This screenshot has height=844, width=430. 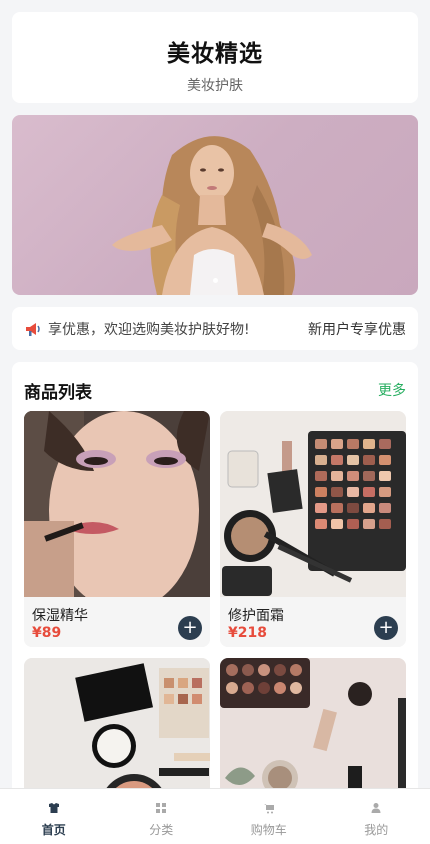 What do you see at coordinates (376, 830) in the screenshot?
I see `tab-me-label: 我的` at bounding box center [376, 830].